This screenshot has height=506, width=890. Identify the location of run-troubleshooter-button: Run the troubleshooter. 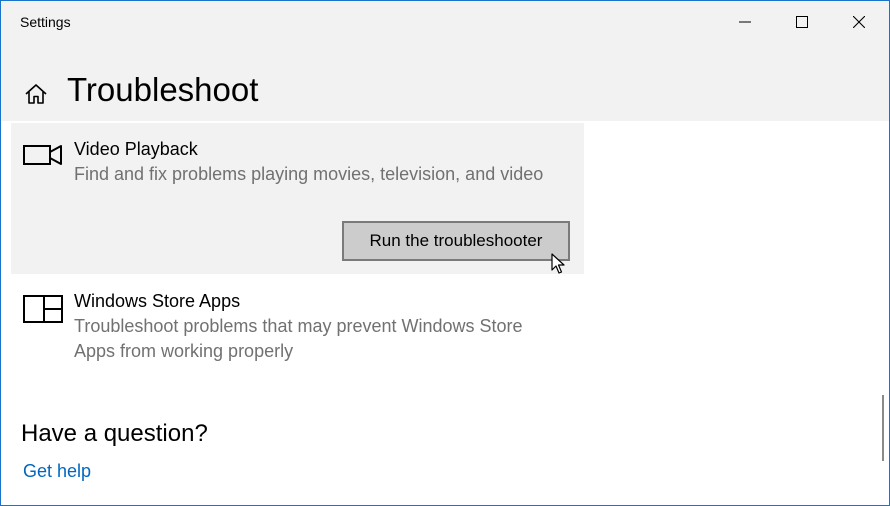
(456, 241).